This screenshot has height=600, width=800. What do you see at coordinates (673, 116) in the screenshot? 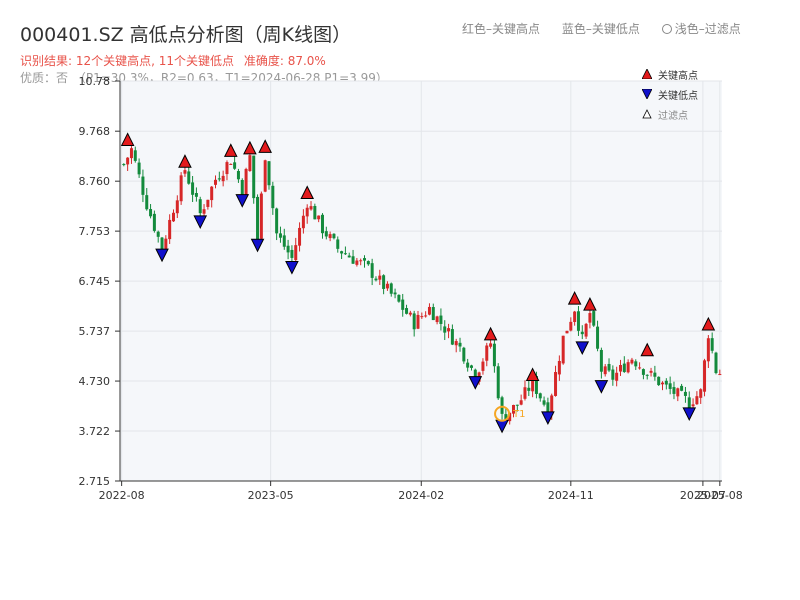
I see `legend-filtered-label: 过滤点` at bounding box center [673, 116].